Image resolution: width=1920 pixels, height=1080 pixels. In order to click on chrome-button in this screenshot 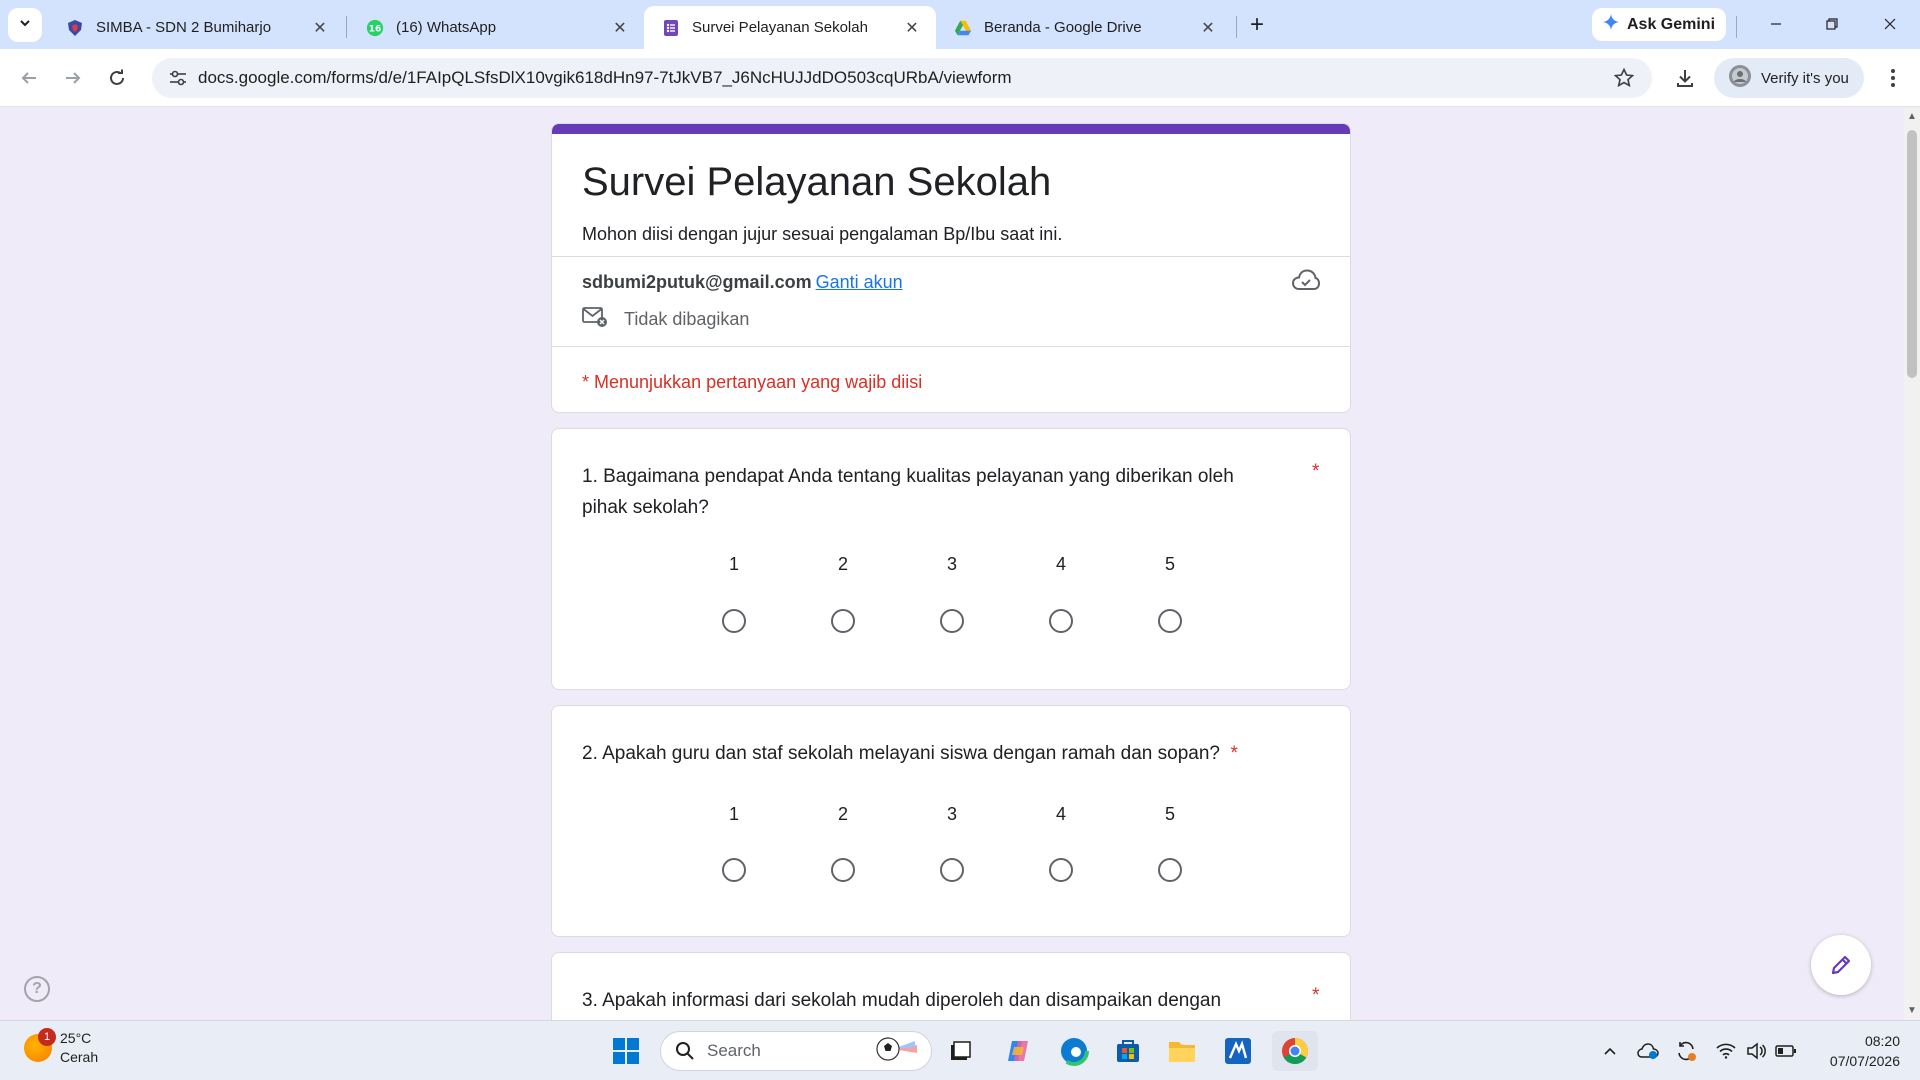, I will do `click(1295, 1051)`.